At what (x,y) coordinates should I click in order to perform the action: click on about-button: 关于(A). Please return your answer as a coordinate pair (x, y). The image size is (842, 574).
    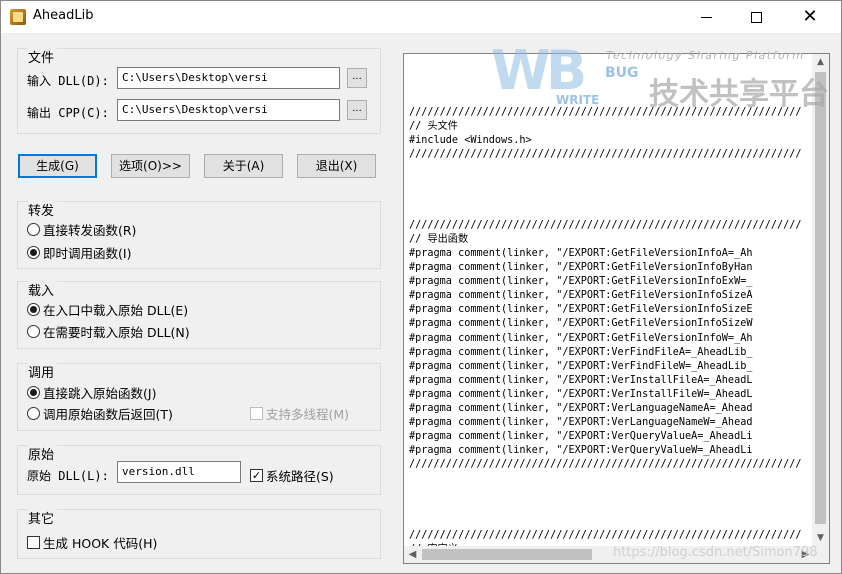
    Looking at the image, I should click on (243, 166).